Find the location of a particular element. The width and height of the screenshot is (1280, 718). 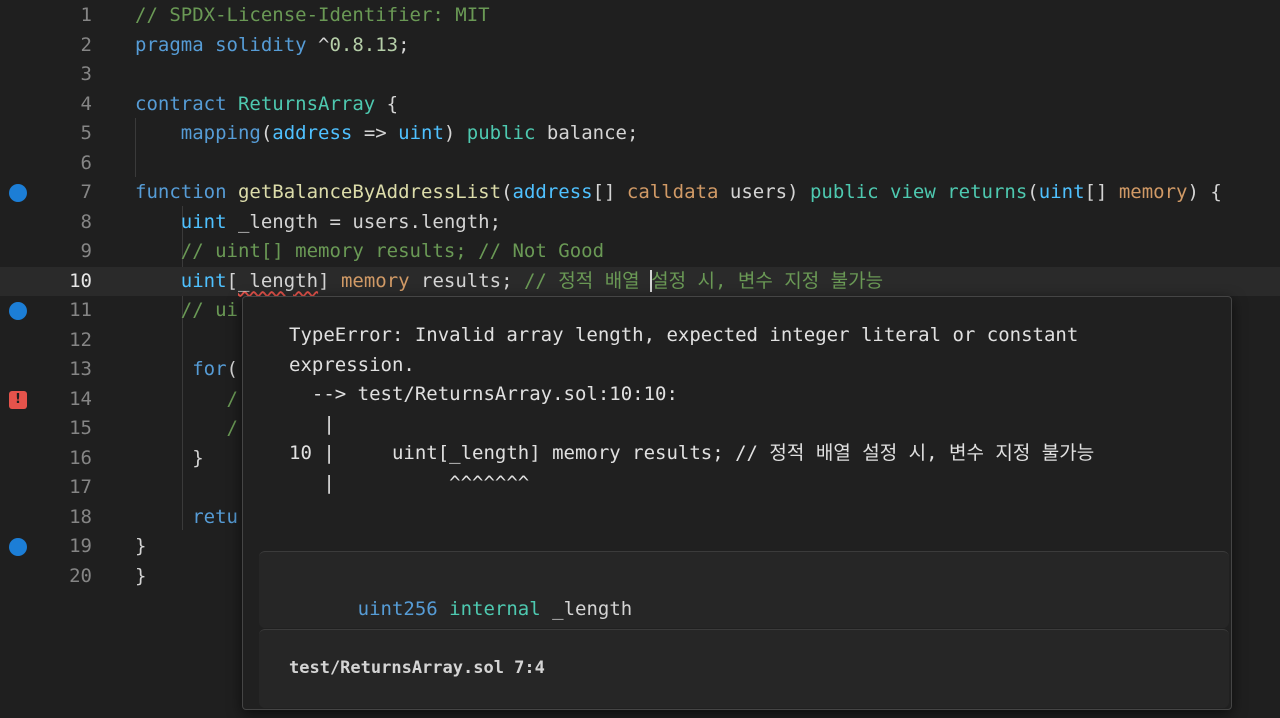

symbol-visibility: internal is located at coordinates (495, 609).